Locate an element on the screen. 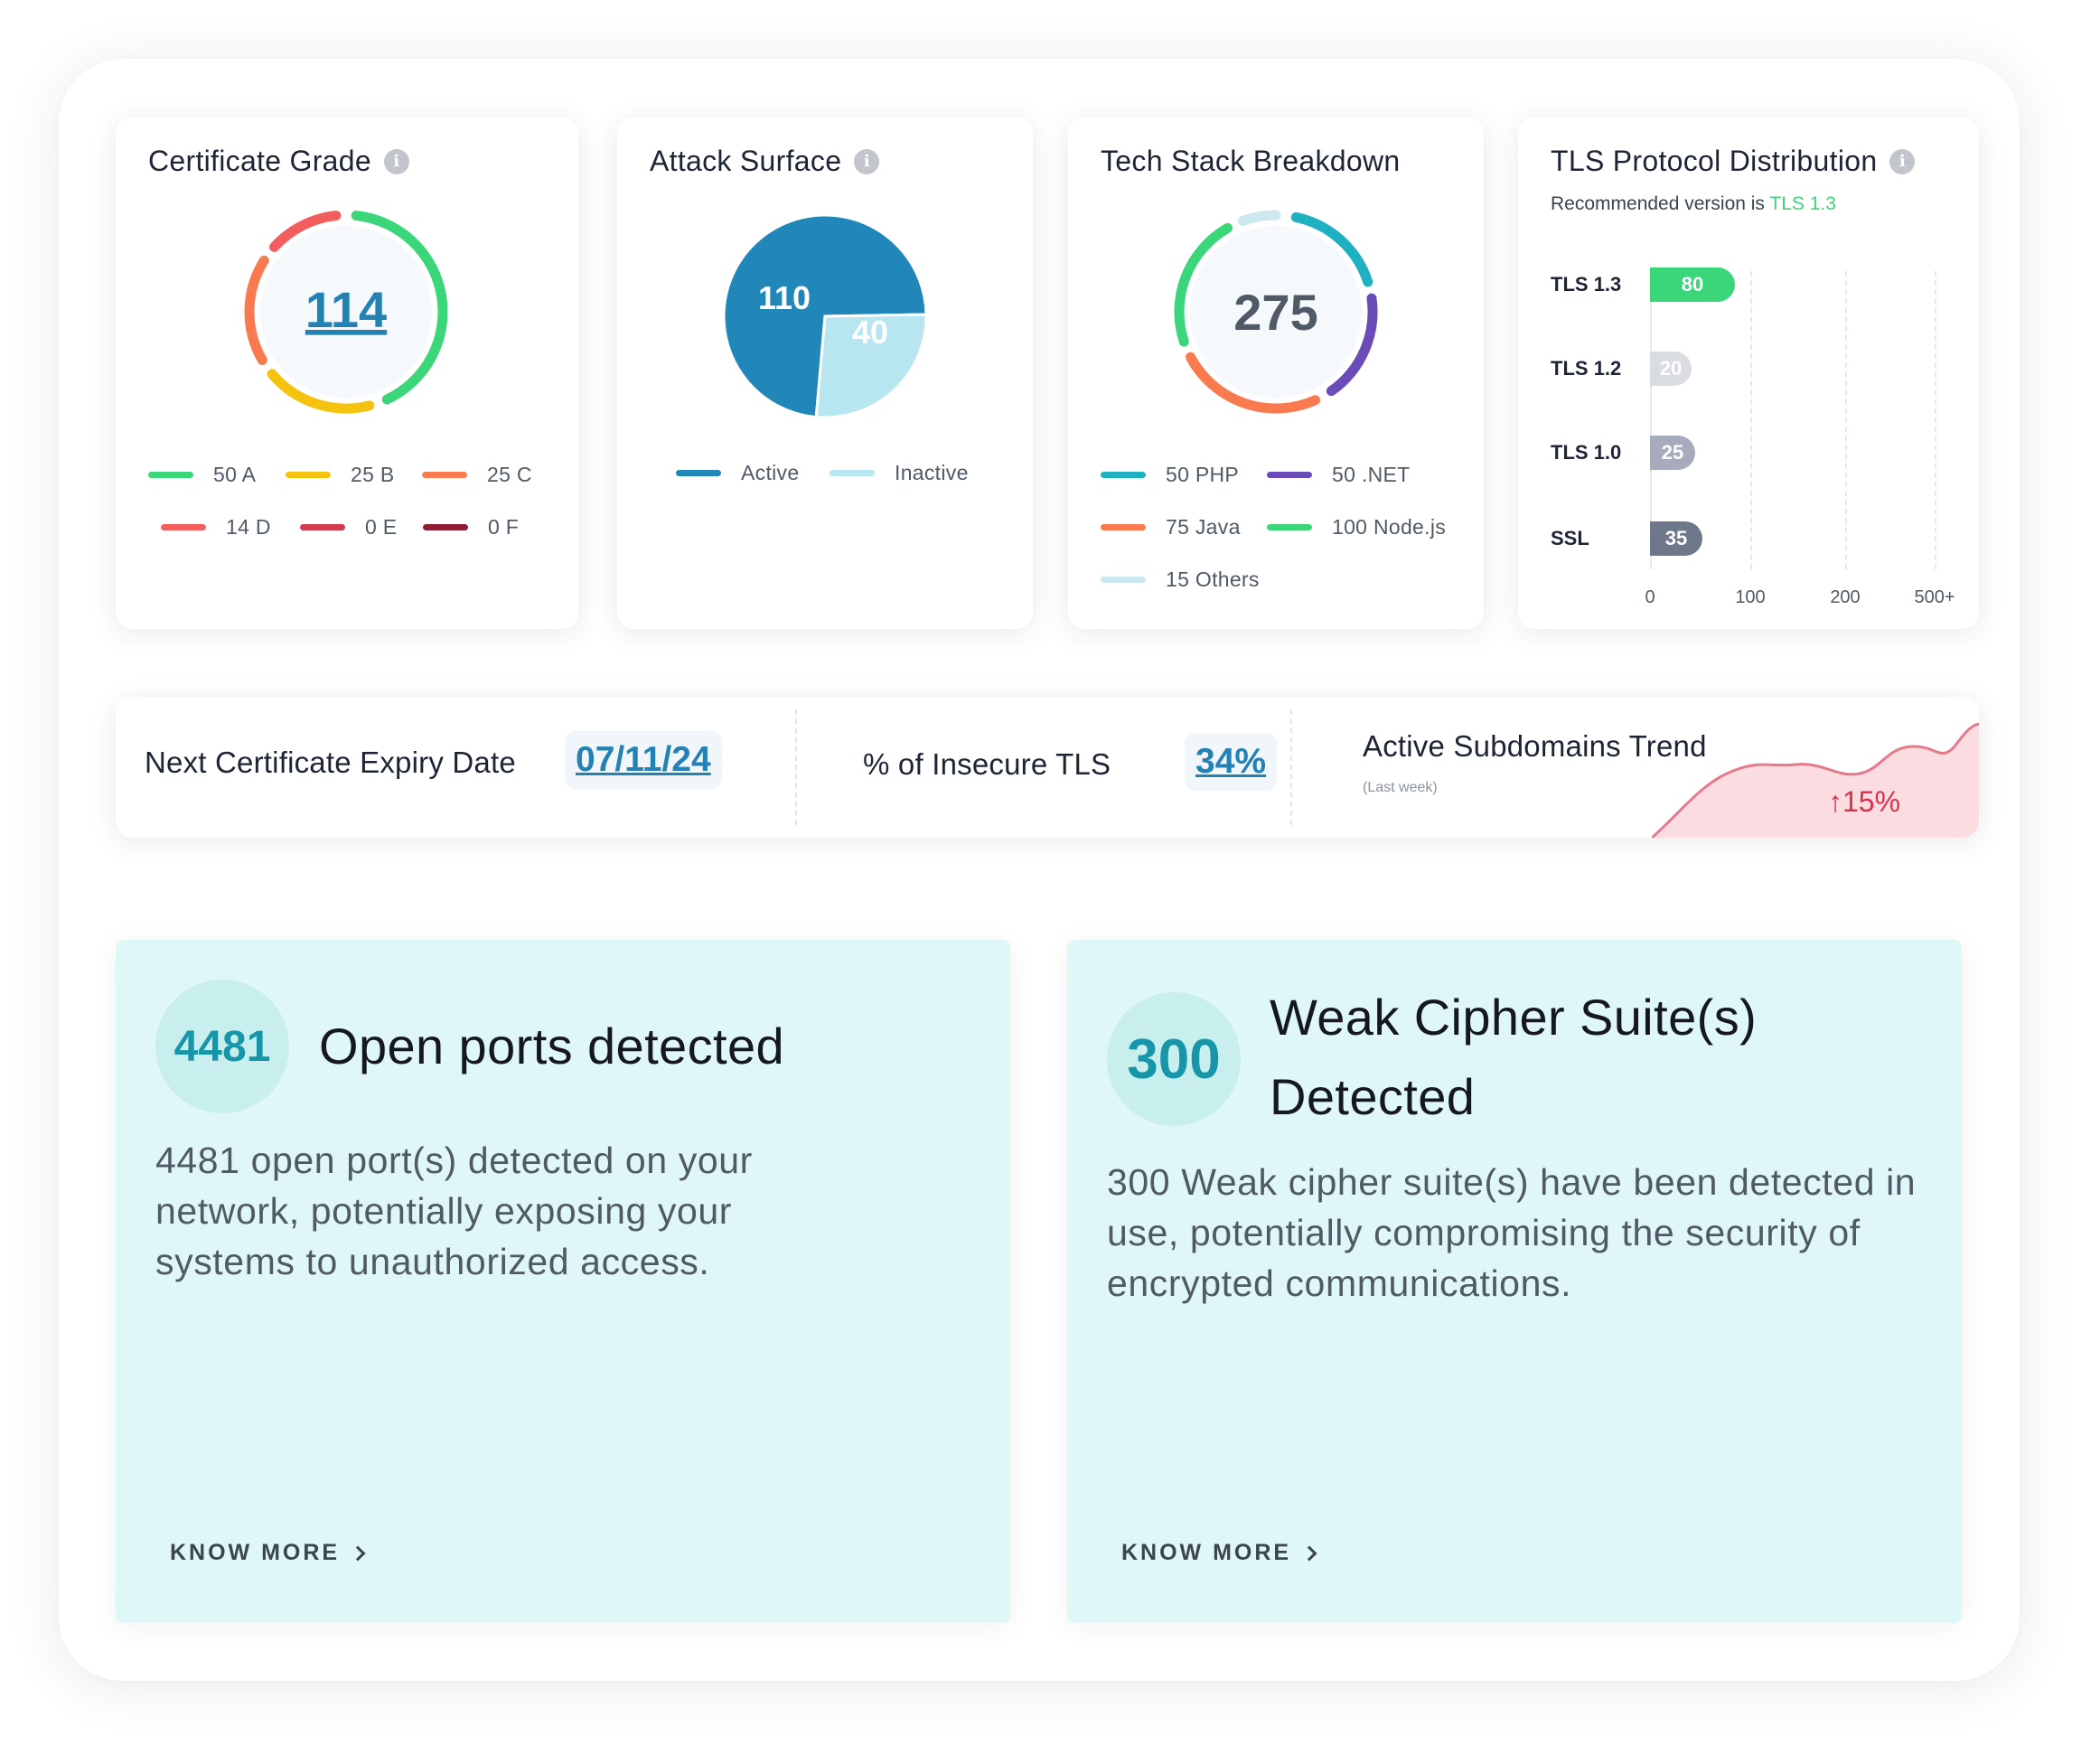 This screenshot has height=1764, width=2100. tech-legend-item: 50 PHP is located at coordinates (1170, 475).